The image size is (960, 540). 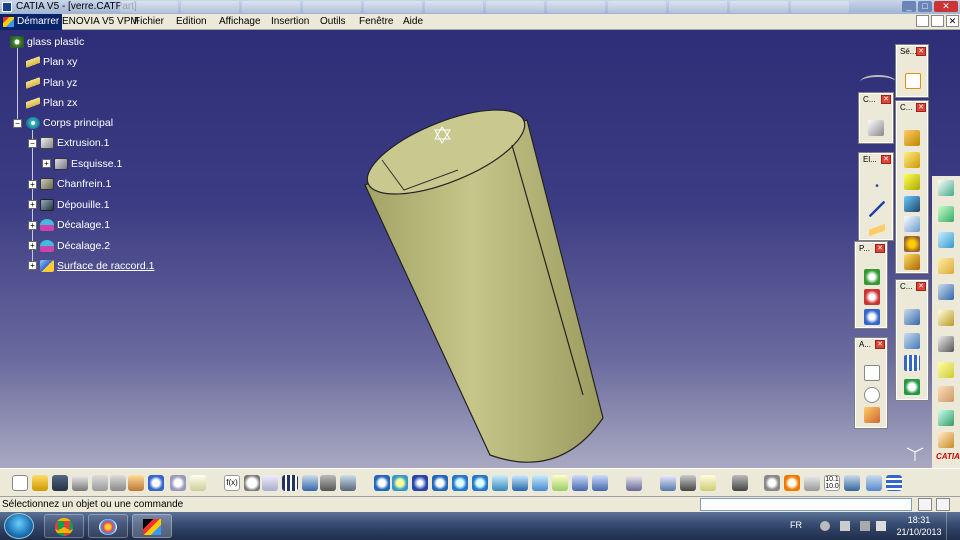 I want to click on 3d-annotation-icon, so click(x=872, y=415).